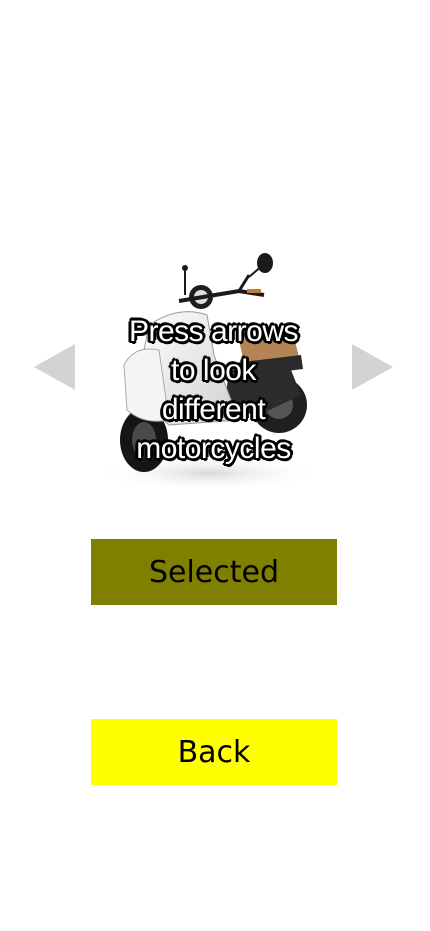 The width and height of the screenshot is (430, 931). I want to click on previous-arrow-icon, so click(54, 367).